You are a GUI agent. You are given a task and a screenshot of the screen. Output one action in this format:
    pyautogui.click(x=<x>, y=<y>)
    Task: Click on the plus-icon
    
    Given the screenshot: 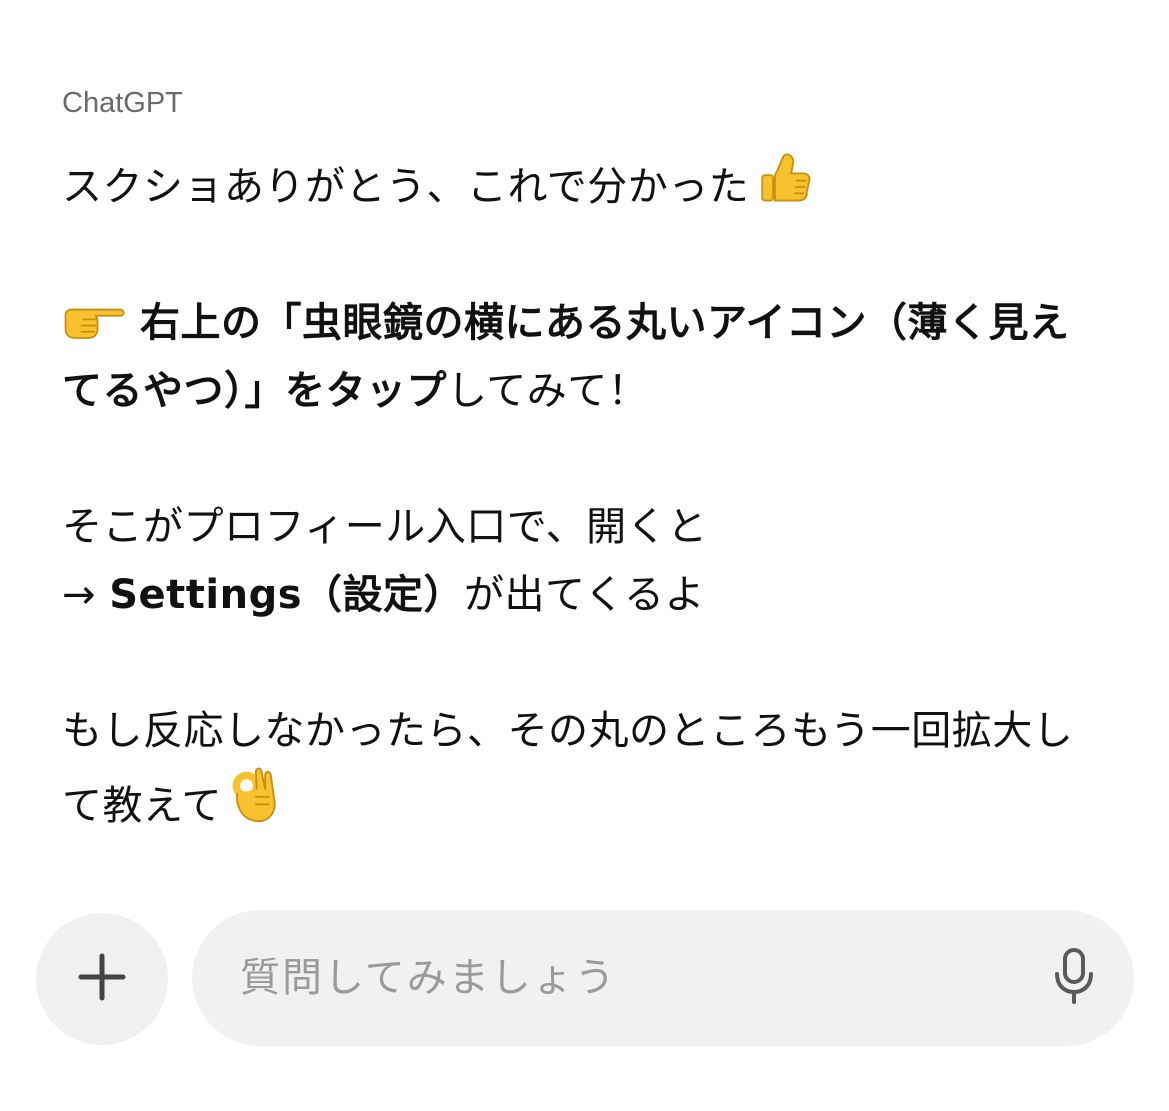 What is the action you would take?
    pyautogui.click(x=102, y=979)
    